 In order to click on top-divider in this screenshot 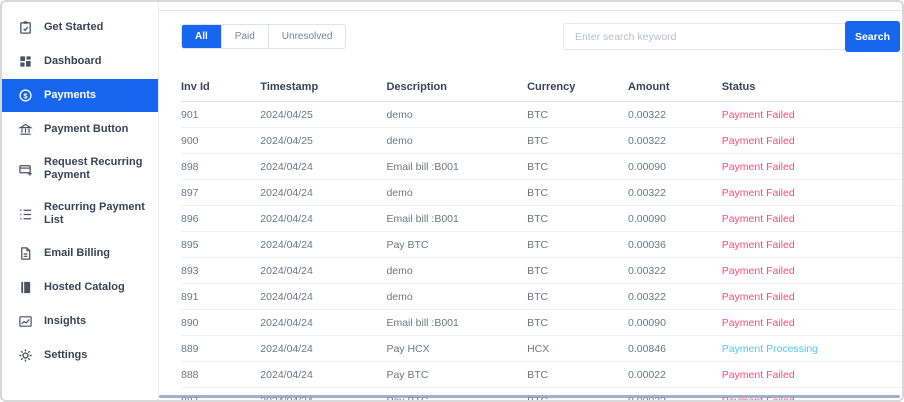, I will do `click(530, 10)`.